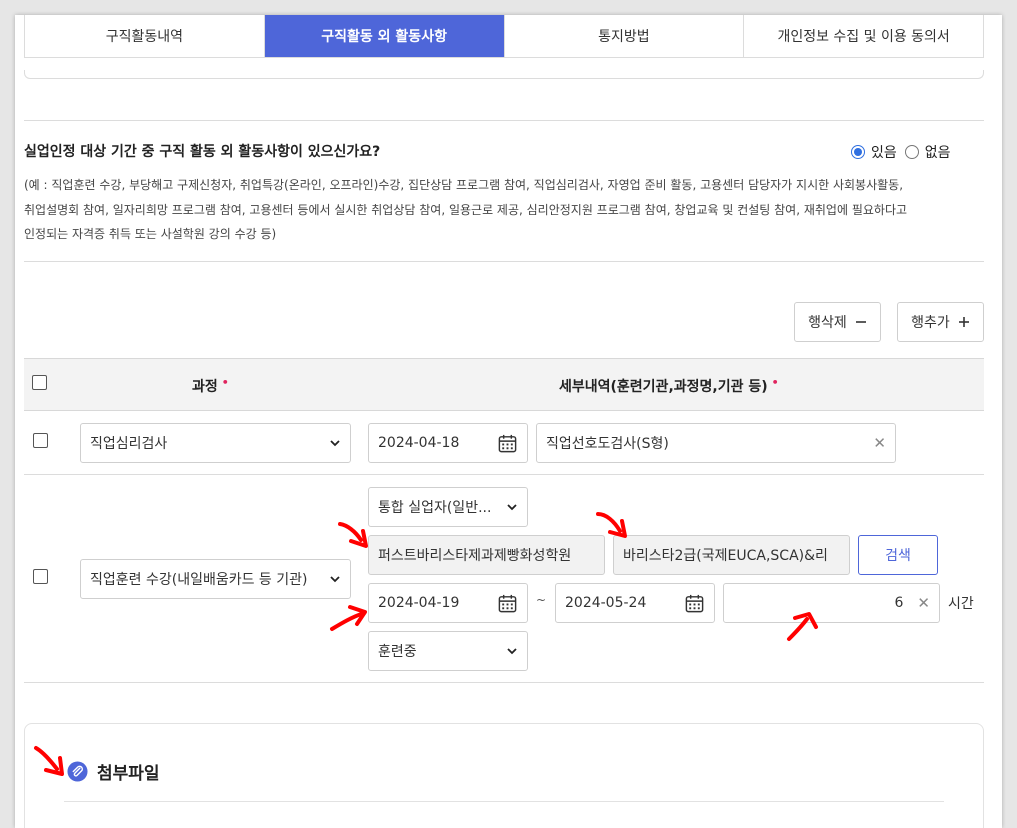 The width and height of the screenshot is (1017, 828). I want to click on row-1-checkbox, so click(40, 440).